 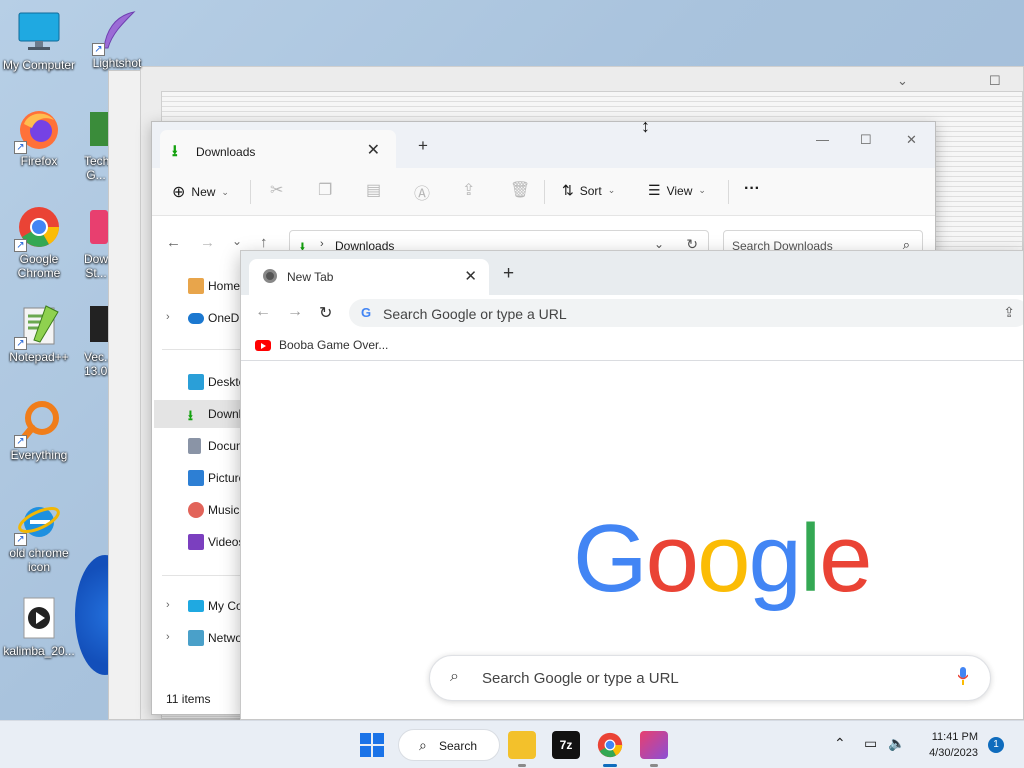 I want to click on taskbar-7zip: 7z, so click(x=566, y=745).